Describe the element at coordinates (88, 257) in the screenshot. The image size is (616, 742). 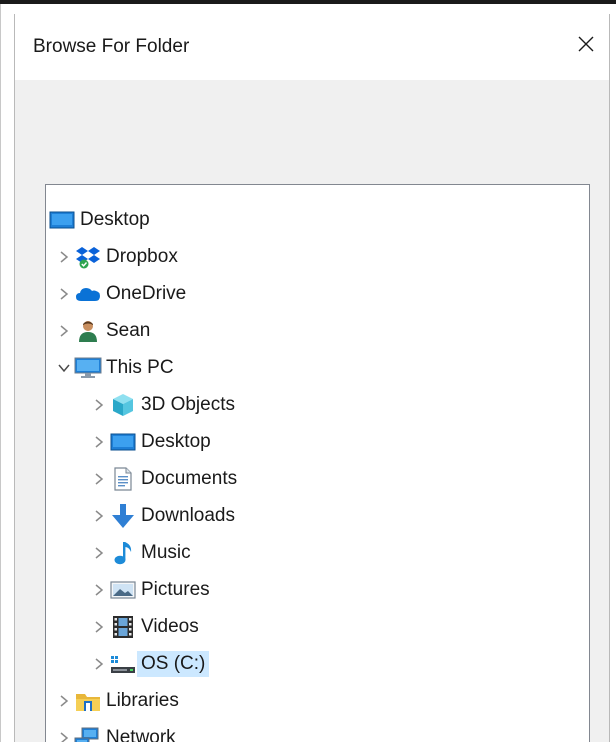
I see `dropbox-icon` at that location.